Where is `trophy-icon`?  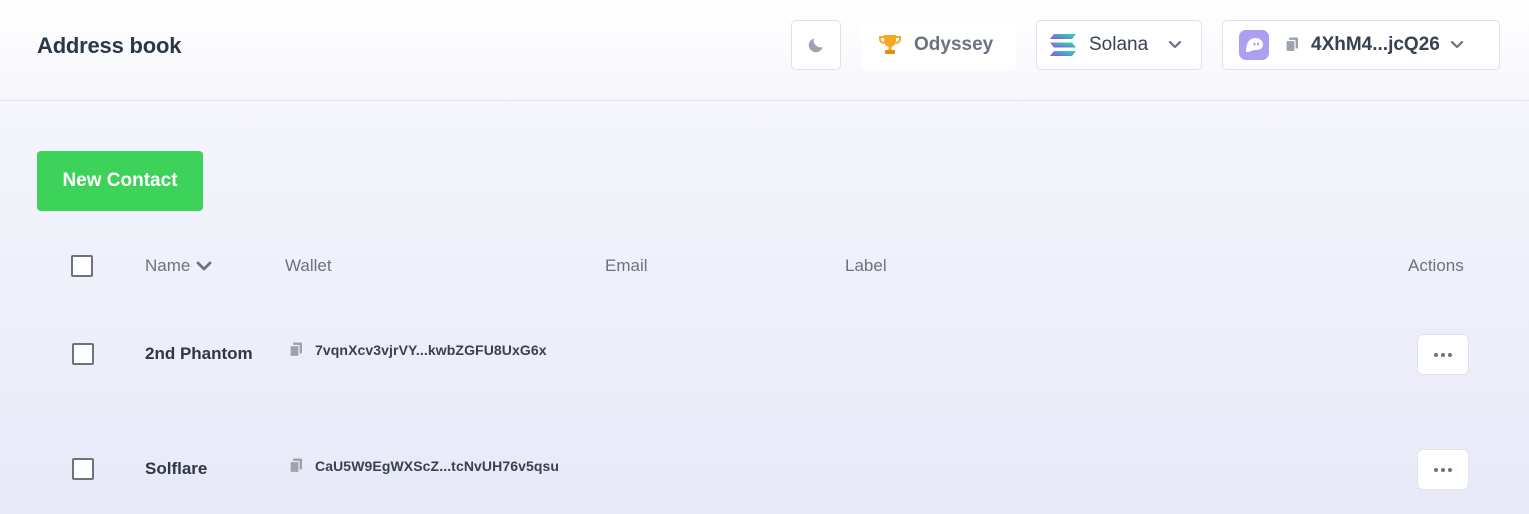
trophy-icon is located at coordinates (890, 45).